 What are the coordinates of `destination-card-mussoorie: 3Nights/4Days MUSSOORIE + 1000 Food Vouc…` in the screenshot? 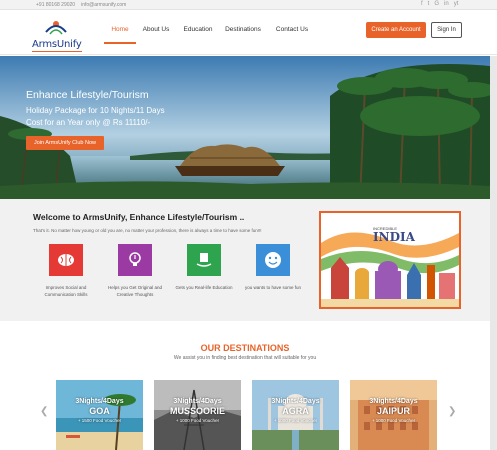 It's located at (197, 415).